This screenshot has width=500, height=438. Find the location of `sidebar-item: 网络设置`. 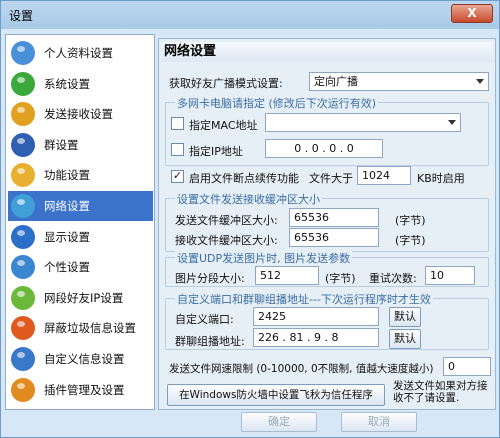

sidebar-item: 网络设置 is located at coordinates (80, 206).